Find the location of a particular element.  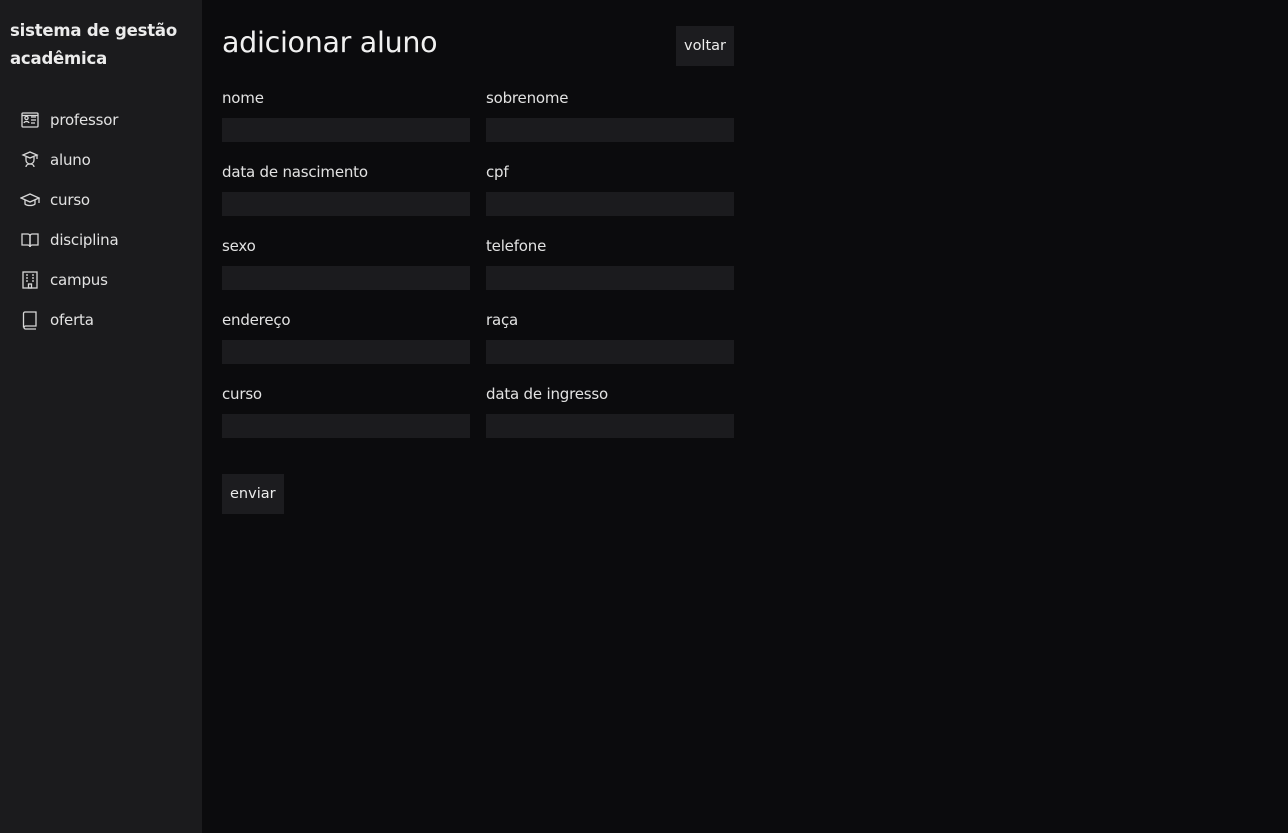

field-label: endereço is located at coordinates (256, 320).